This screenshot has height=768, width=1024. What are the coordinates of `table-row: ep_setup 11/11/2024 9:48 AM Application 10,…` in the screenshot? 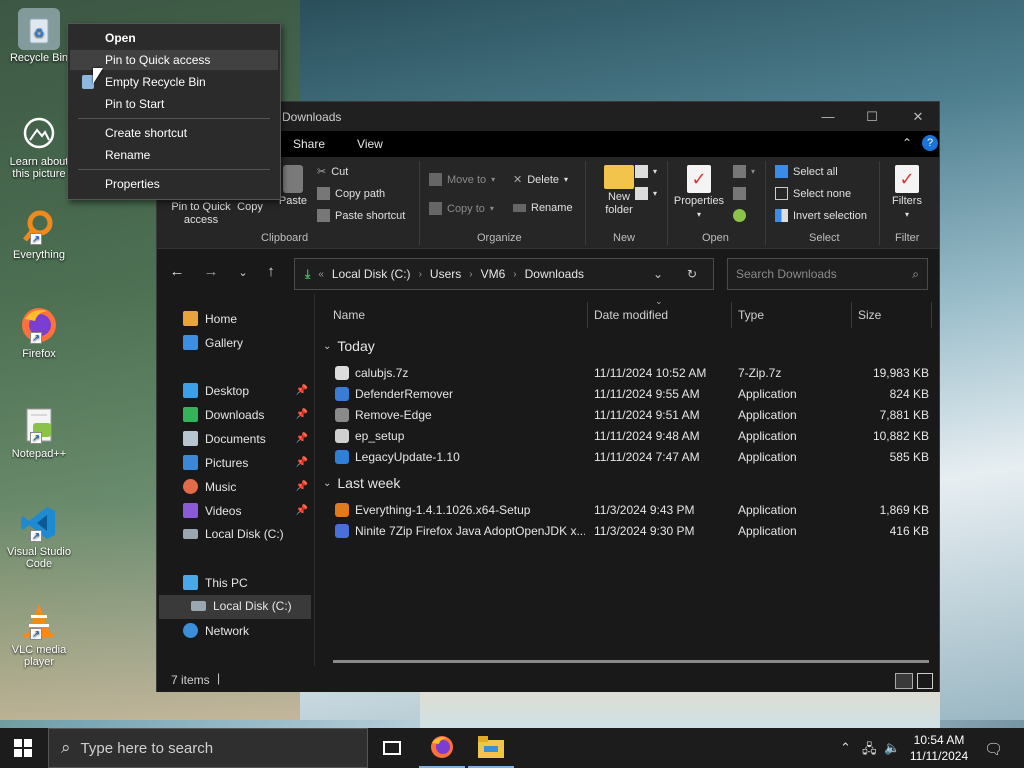 It's located at (627, 436).